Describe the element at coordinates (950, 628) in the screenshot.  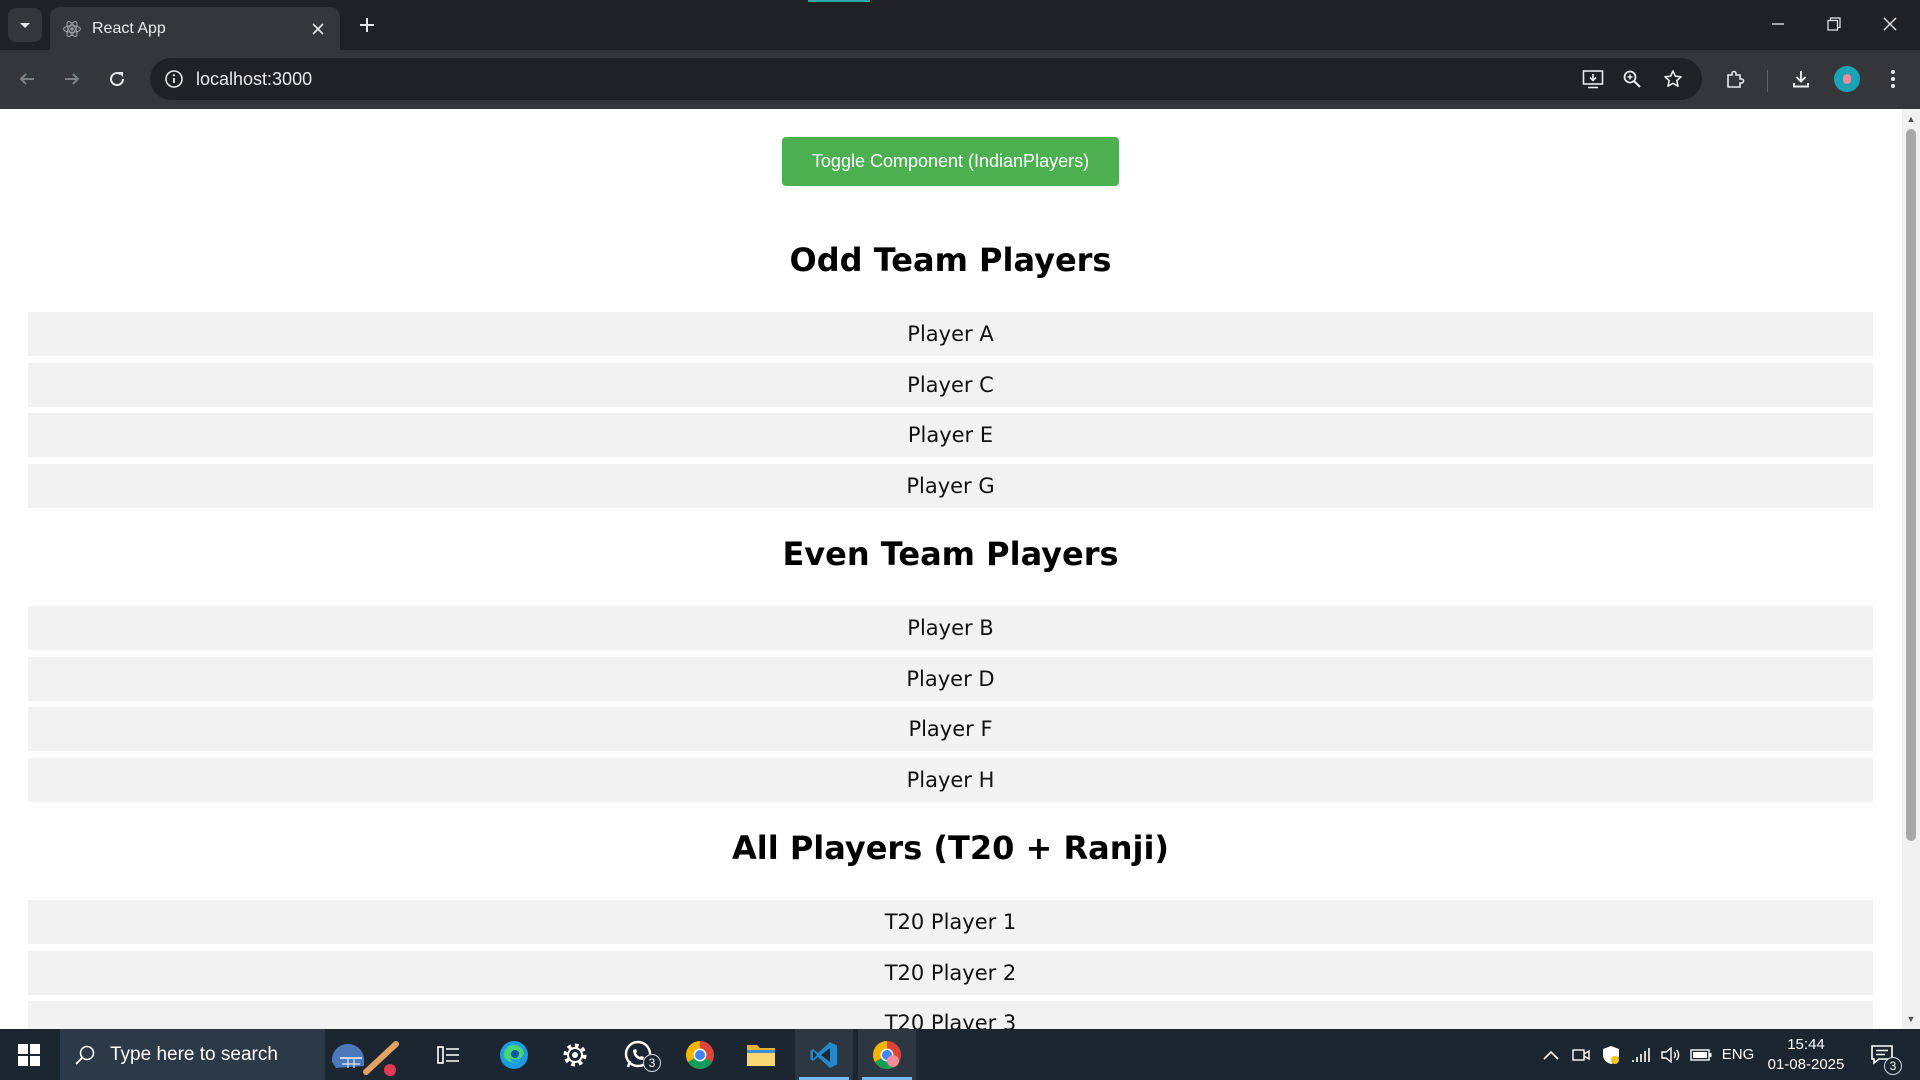
I see `list-item: Player B` at that location.